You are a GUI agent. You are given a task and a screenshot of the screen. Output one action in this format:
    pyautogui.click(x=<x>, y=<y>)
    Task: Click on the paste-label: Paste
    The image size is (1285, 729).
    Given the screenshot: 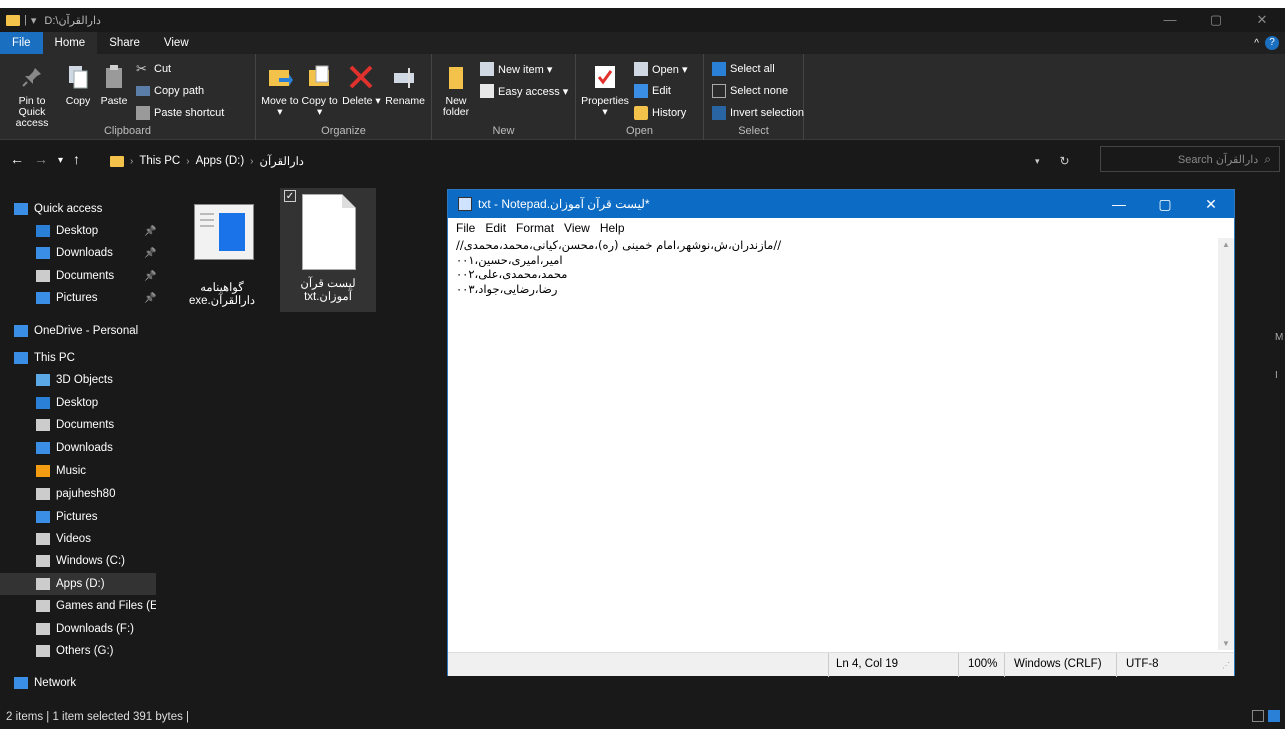 What is the action you would take?
    pyautogui.click(x=114, y=101)
    